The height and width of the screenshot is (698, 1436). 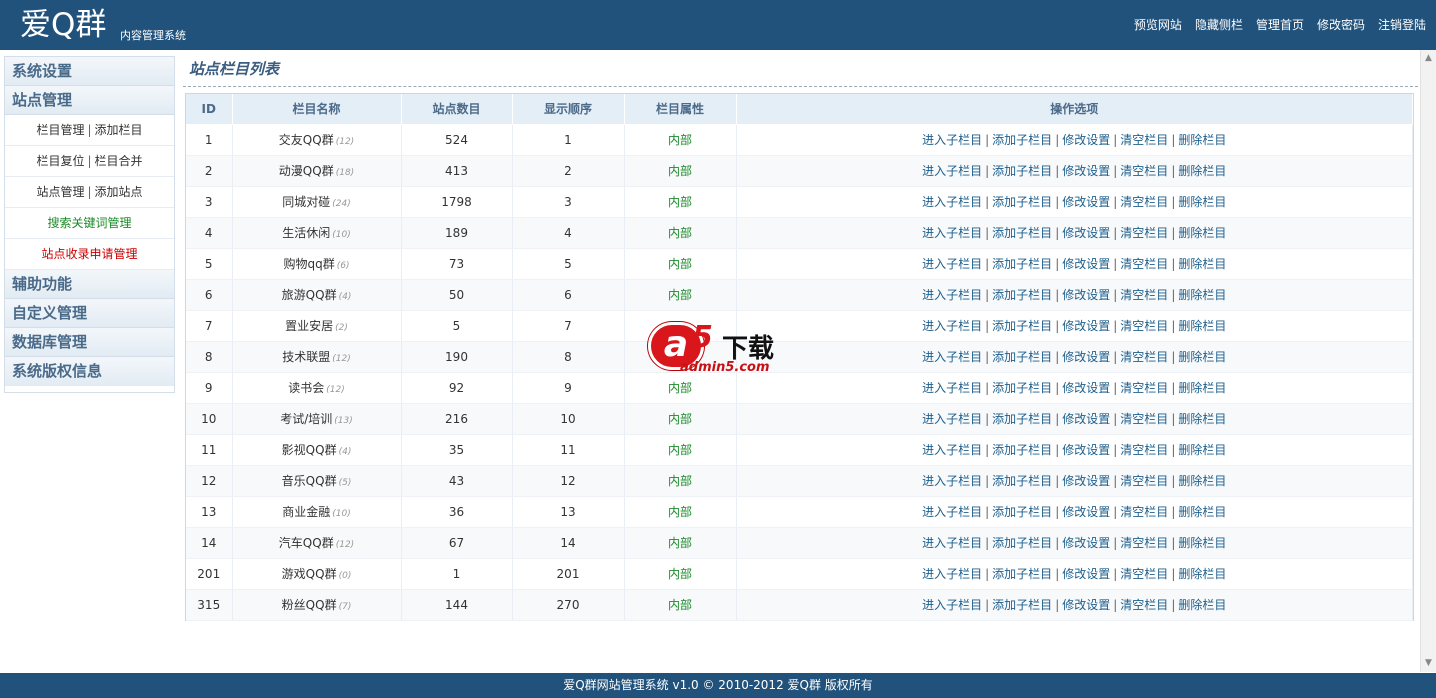 I want to click on category-name: 置业安居, so click(x=309, y=326).